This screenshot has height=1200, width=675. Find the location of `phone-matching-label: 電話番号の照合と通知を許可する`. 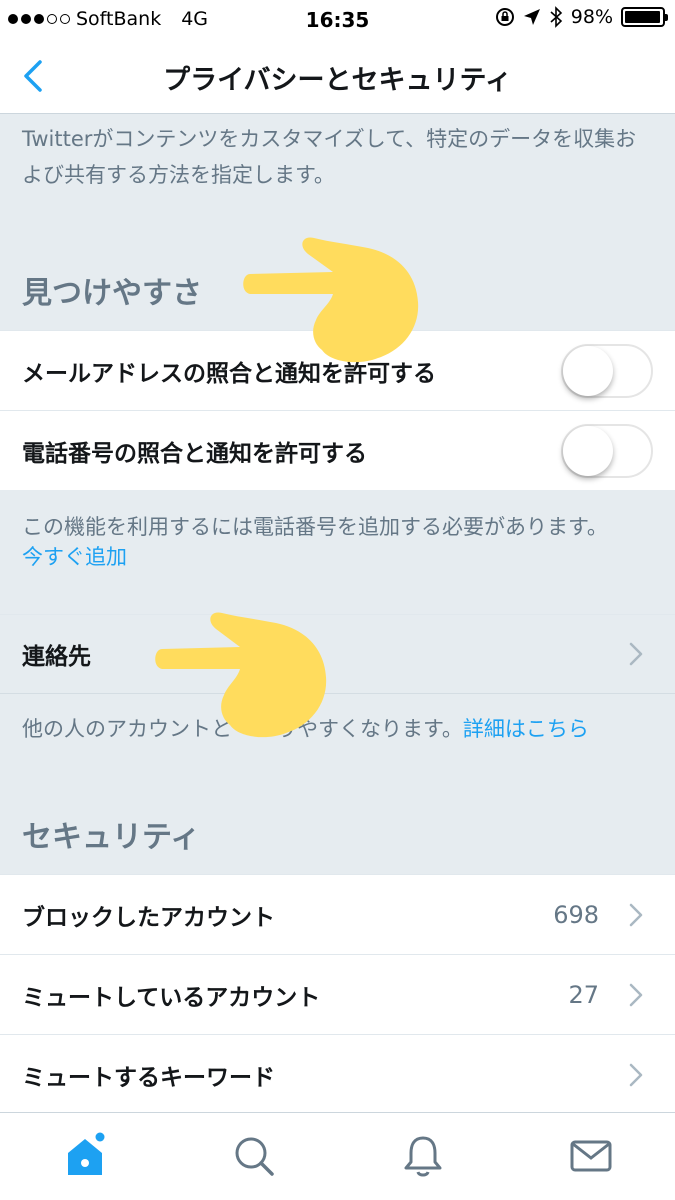

phone-matching-label: 電話番号の照合と通知を許可する is located at coordinates (194, 453).